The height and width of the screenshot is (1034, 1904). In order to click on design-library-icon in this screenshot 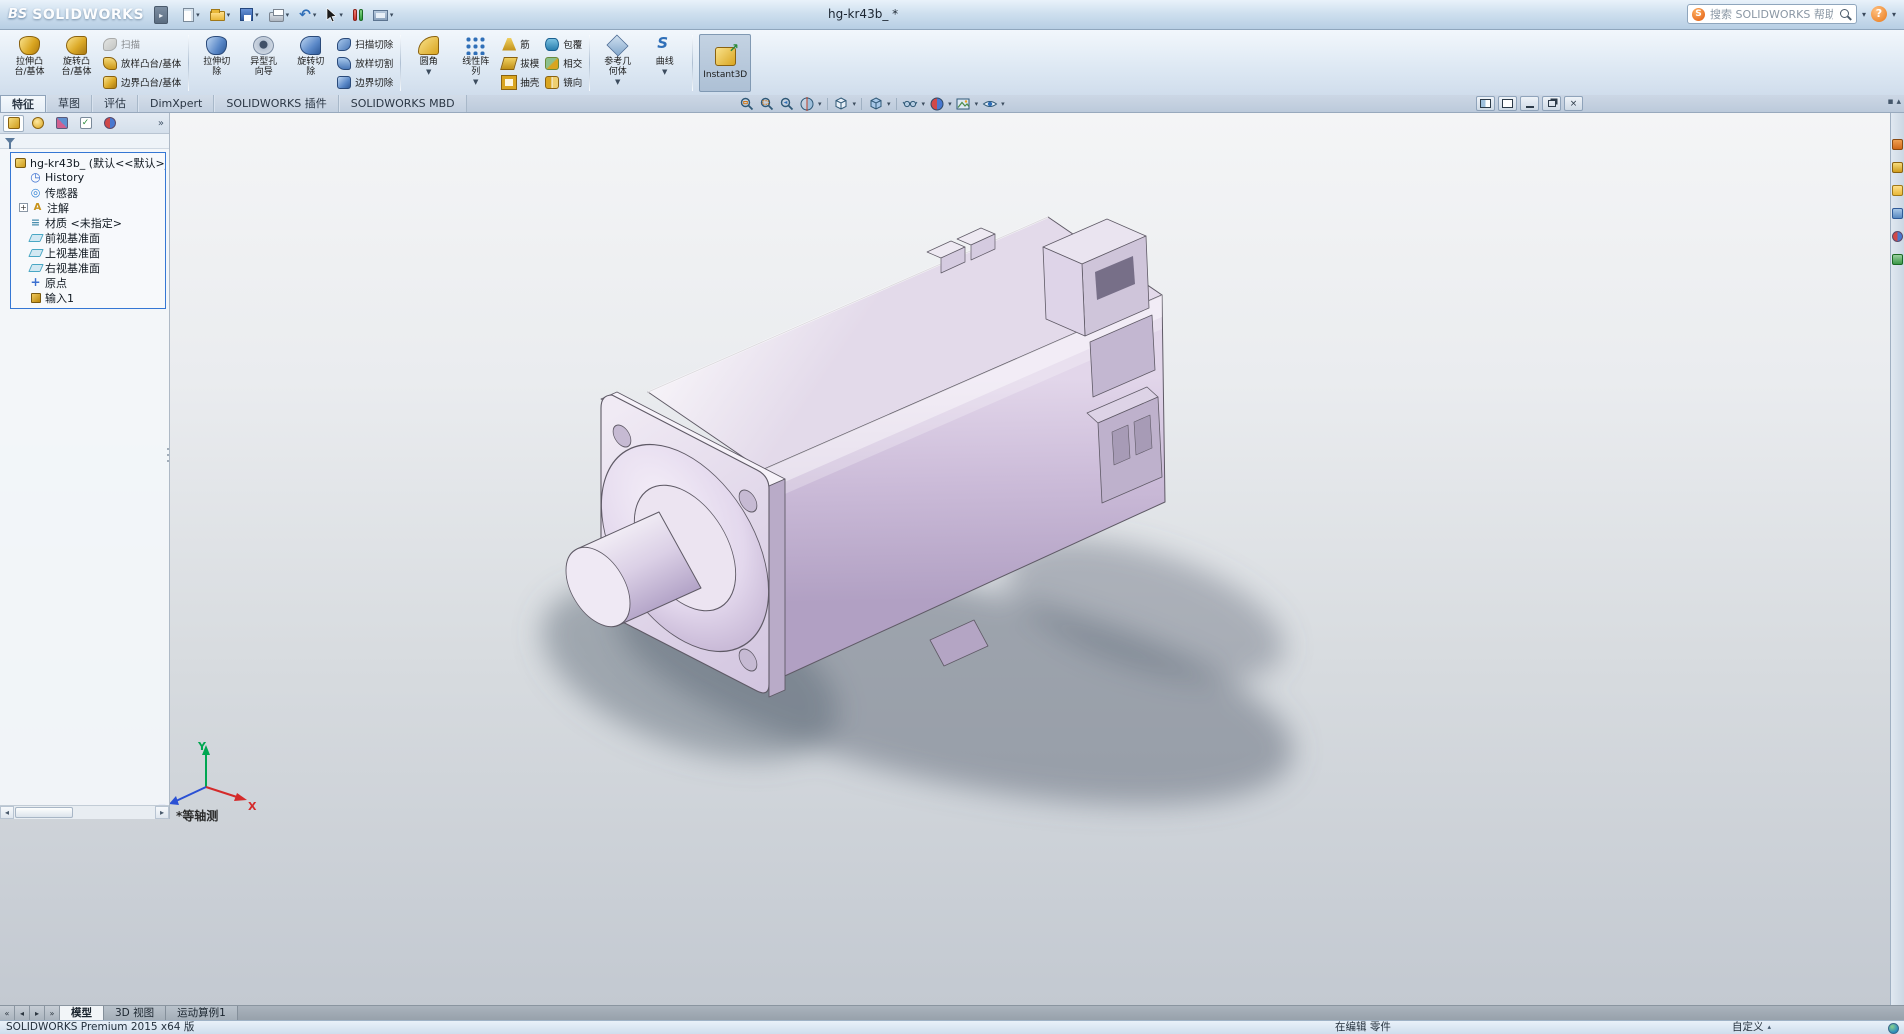, I will do `click(1897, 167)`.